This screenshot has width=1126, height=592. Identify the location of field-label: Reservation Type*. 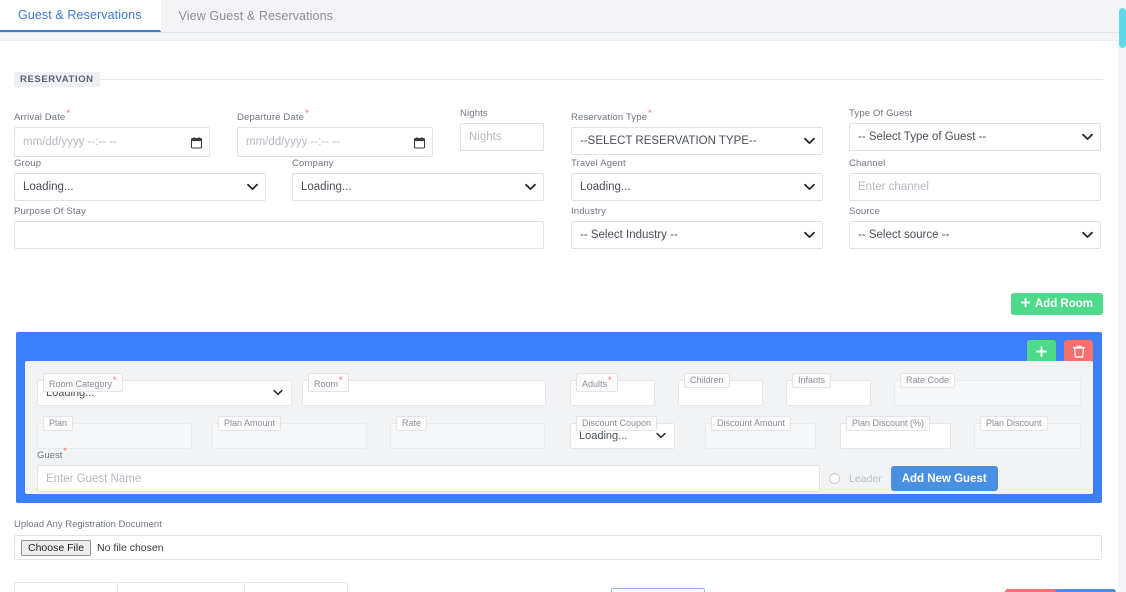
(611, 116).